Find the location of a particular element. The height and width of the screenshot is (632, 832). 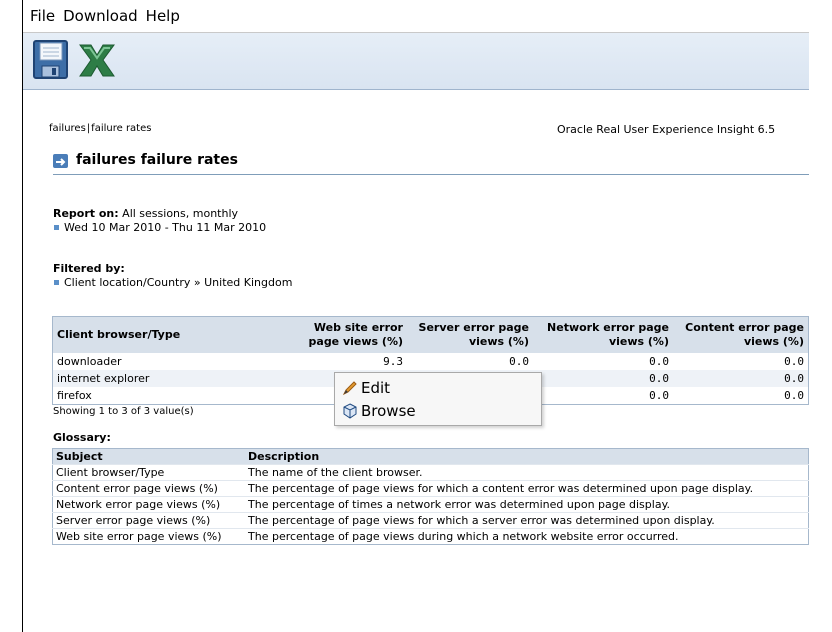

menu-download: Download is located at coordinates (100, 16).